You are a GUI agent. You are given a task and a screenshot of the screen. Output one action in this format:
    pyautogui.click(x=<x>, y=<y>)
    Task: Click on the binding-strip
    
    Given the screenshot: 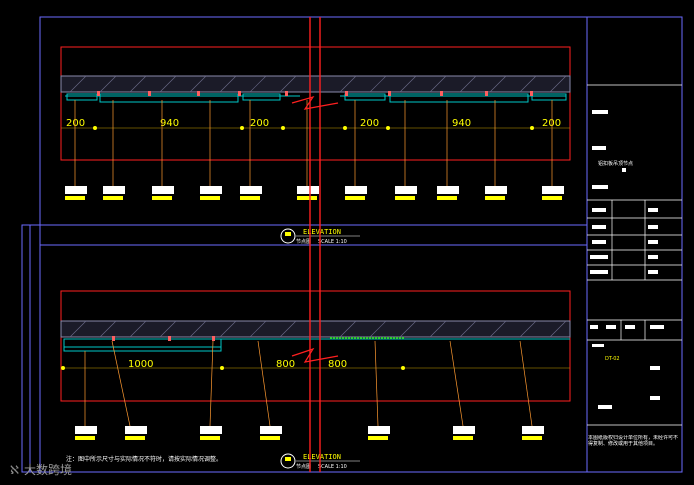 What is the action you would take?
    pyautogui.click(x=31, y=348)
    